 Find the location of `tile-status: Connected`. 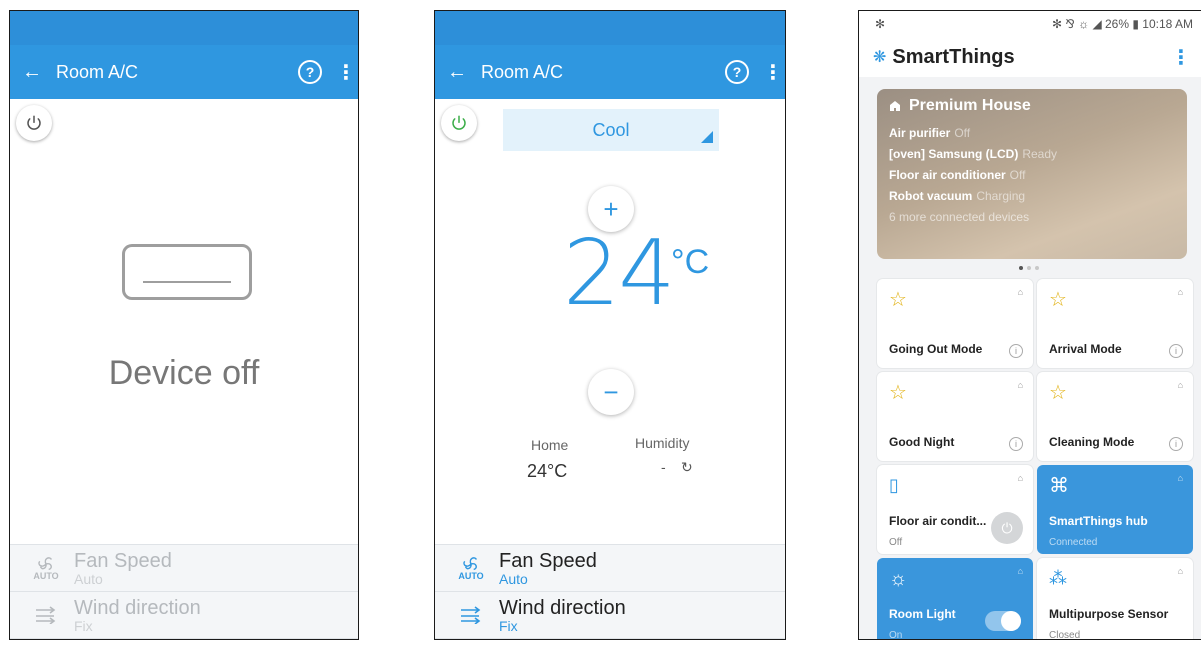

tile-status: Connected is located at coordinates (1073, 542).